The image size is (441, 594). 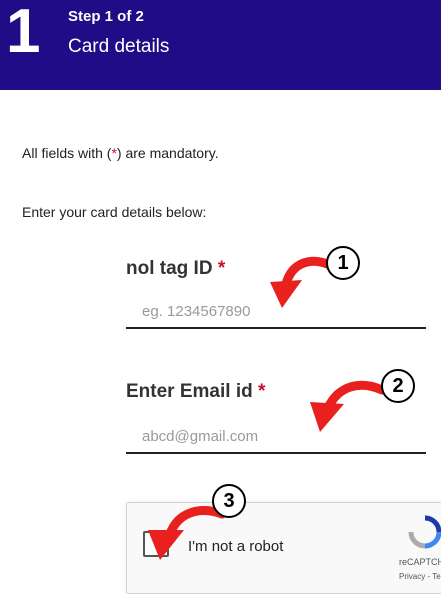 I want to click on instructions-text: Enter your card details below:, so click(x=114, y=212).